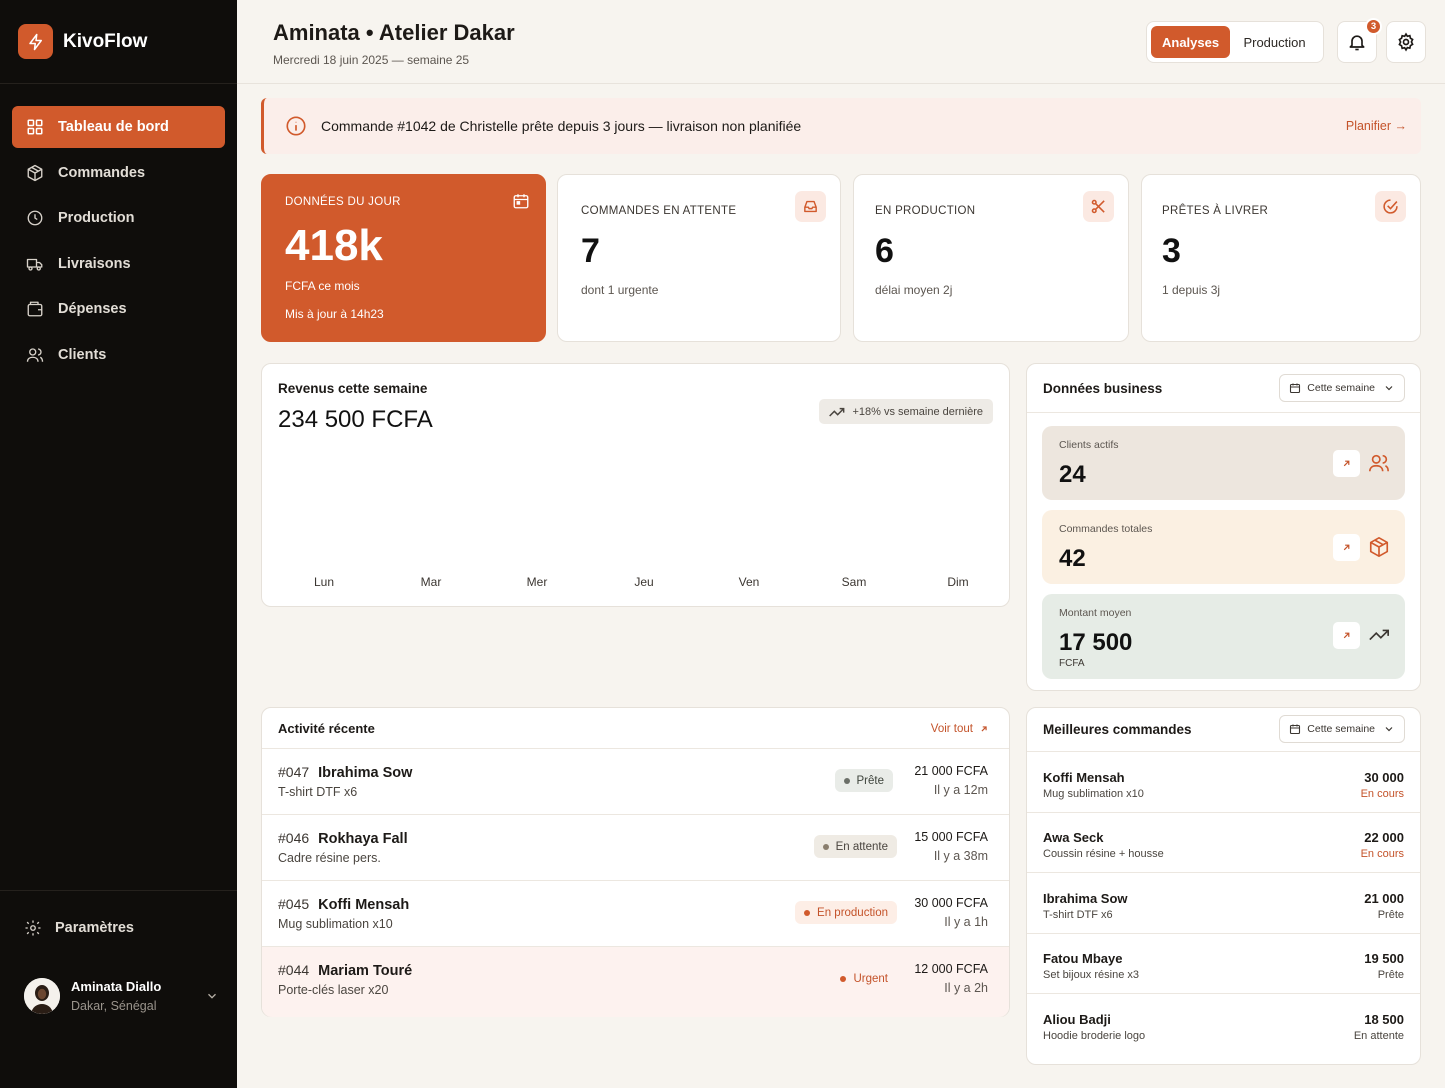 This screenshot has height=1088, width=1445. I want to click on stat-label: DONNÉES DU JOUR, so click(343, 202).